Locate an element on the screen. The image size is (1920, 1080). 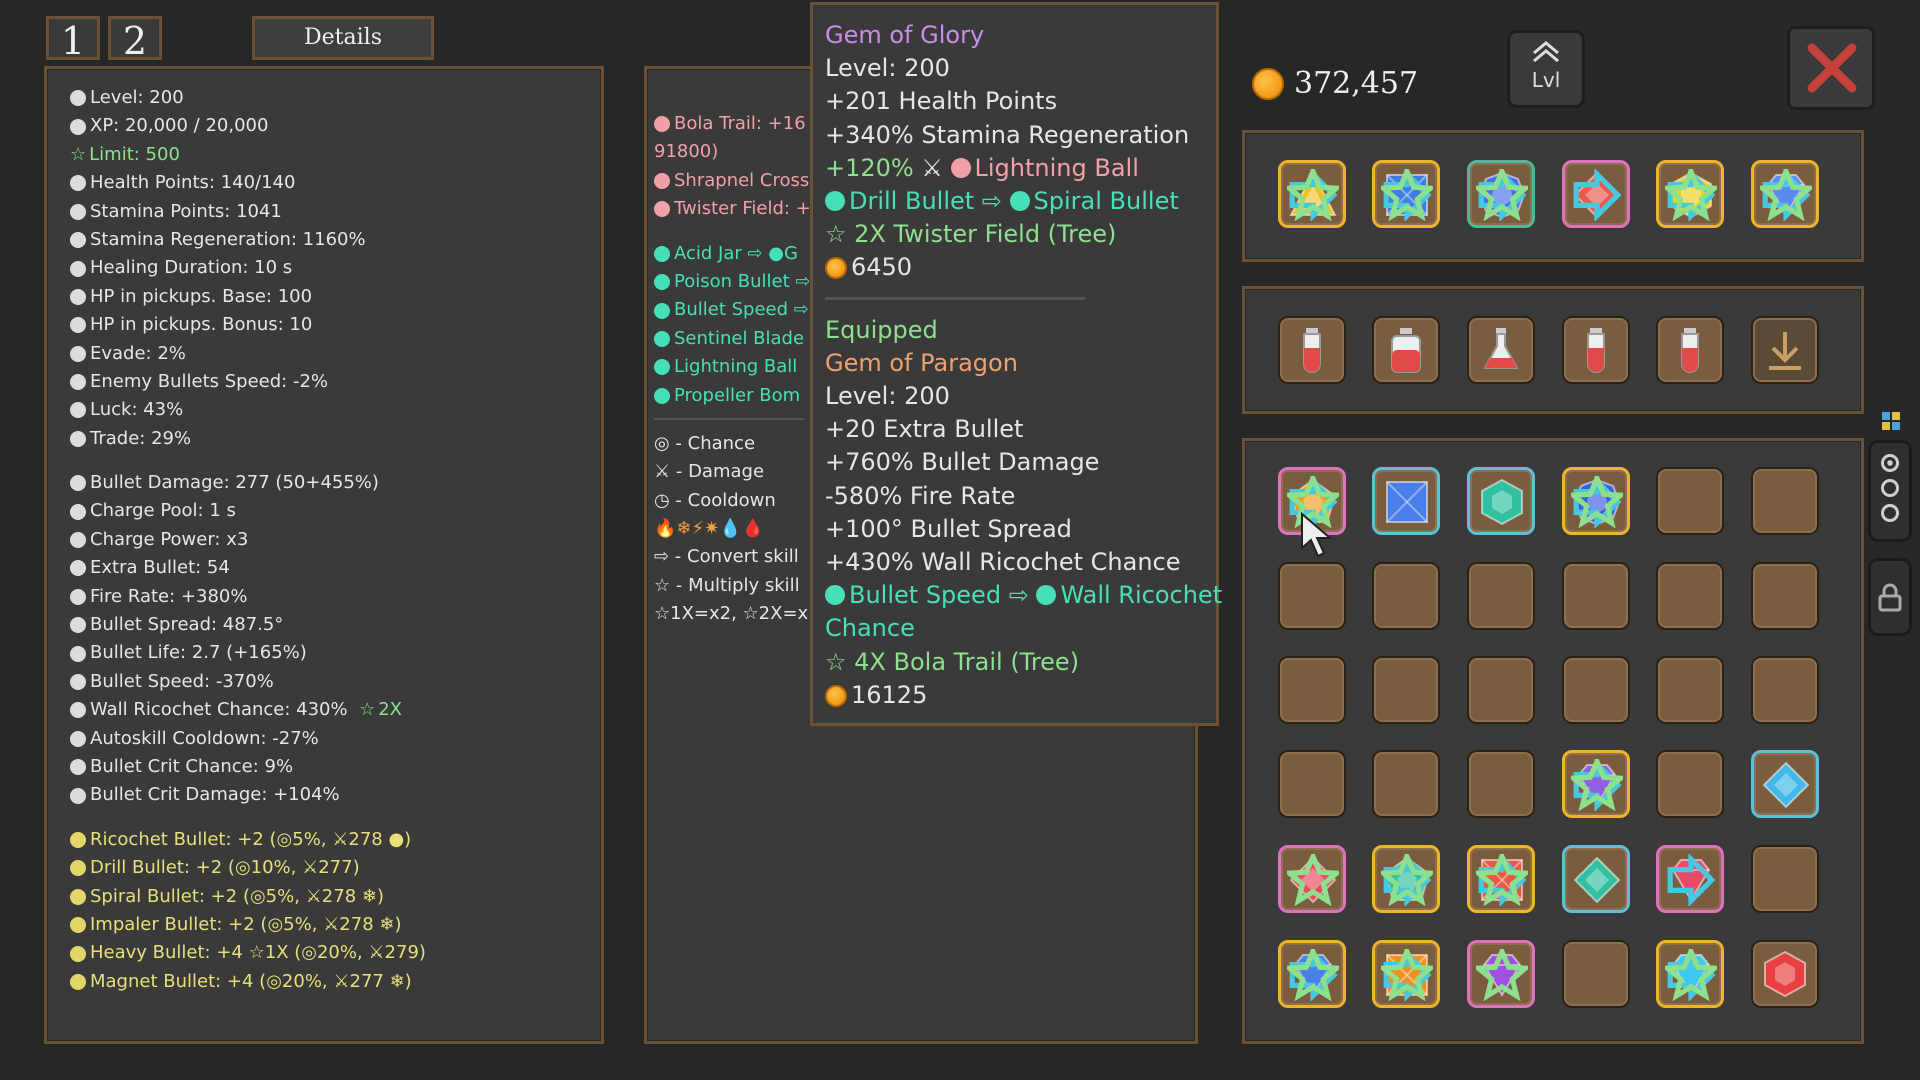
stat-crit-damage: Bullet Crit Damage: +104% is located at coordinates (330, 795).